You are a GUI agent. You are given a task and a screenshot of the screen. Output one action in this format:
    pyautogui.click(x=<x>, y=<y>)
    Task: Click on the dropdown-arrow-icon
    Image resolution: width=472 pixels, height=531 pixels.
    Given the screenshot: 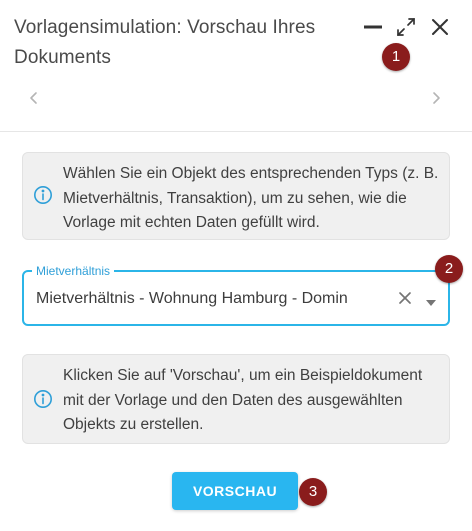 What is the action you would take?
    pyautogui.click(x=431, y=303)
    